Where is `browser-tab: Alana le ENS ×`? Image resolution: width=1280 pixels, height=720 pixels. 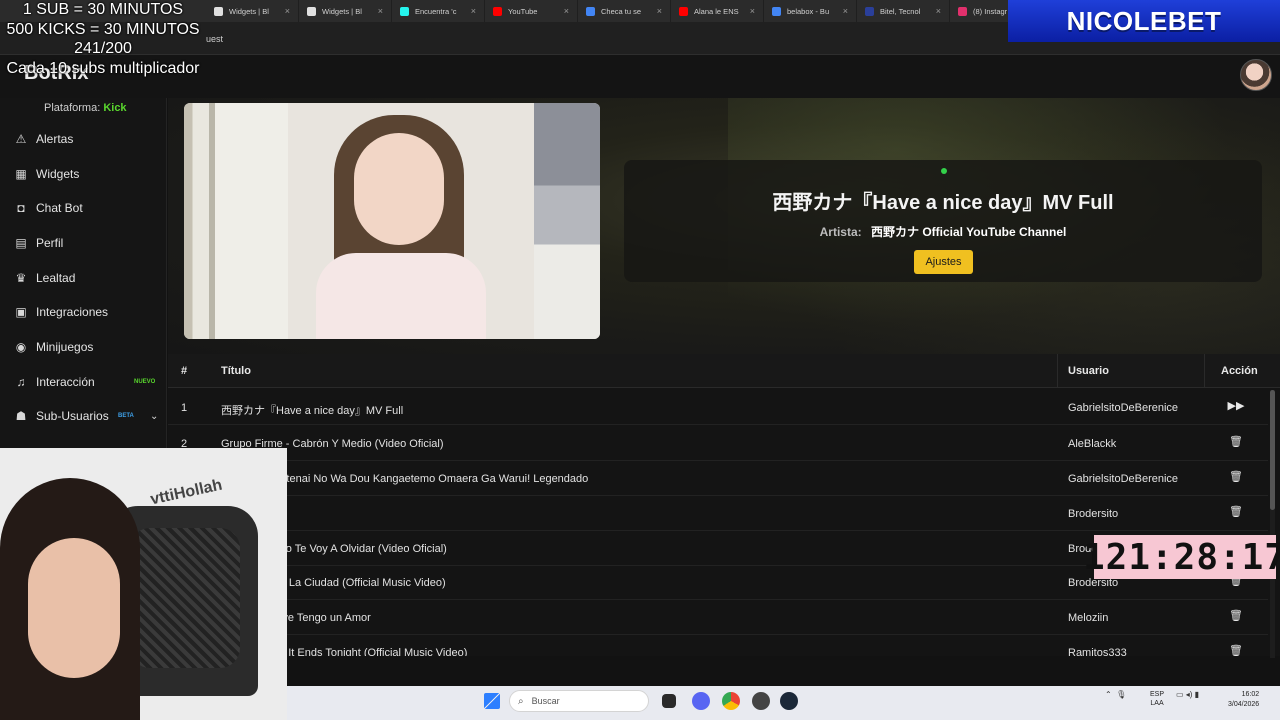 browser-tab: Alana le ENS × is located at coordinates (717, 11).